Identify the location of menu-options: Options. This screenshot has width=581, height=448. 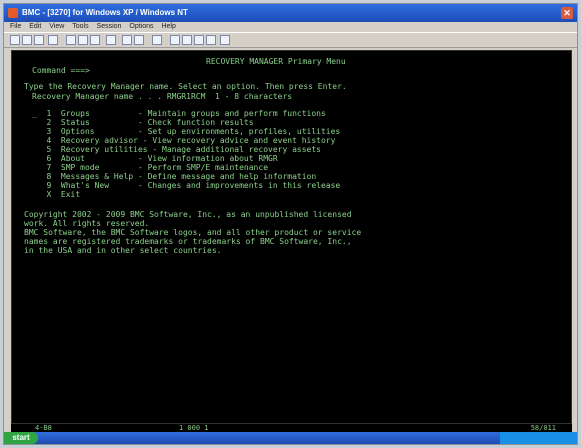
(141, 26).